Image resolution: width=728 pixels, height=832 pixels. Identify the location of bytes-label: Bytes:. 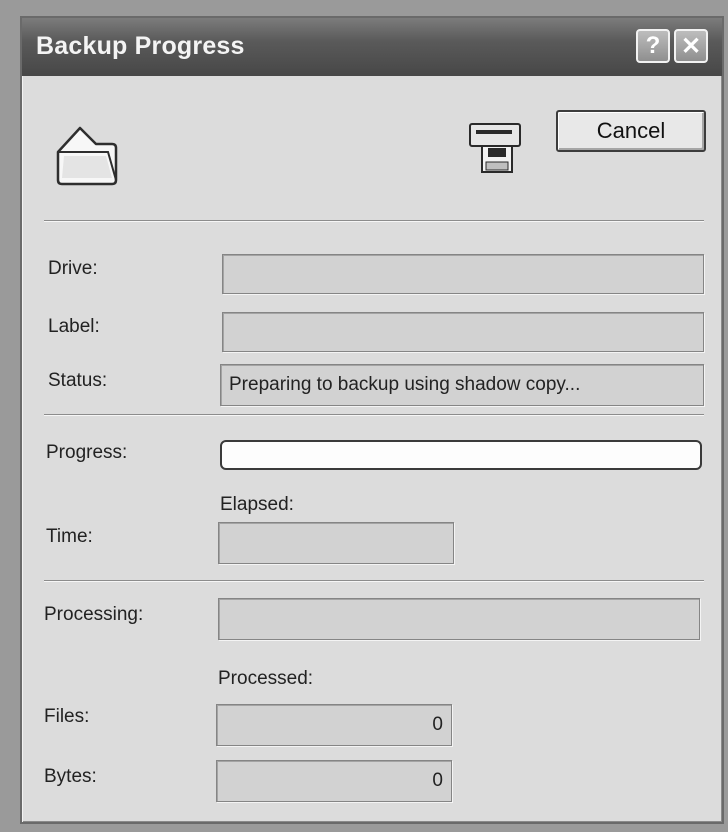
(70, 776).